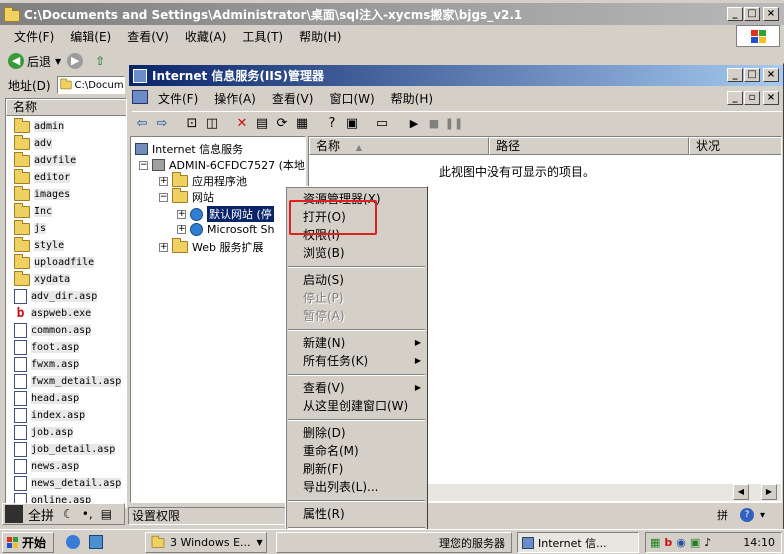 The width and height of the screenshot is (784, 554). Describe the element at coordinates (73, 542) in the screenshot. I see `quicklaunch-ie-icon` at that location.